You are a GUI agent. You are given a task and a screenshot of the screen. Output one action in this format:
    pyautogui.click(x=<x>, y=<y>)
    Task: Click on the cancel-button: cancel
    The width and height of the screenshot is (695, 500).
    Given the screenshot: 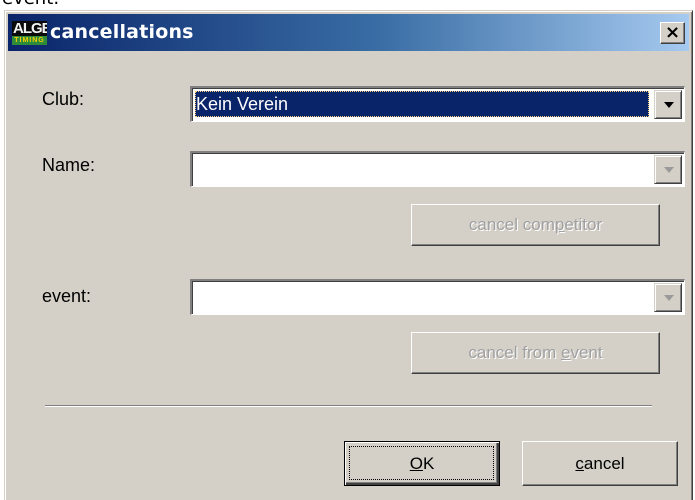 What is the action you would take?
    pyautogui.click(x=600, y=463)
    